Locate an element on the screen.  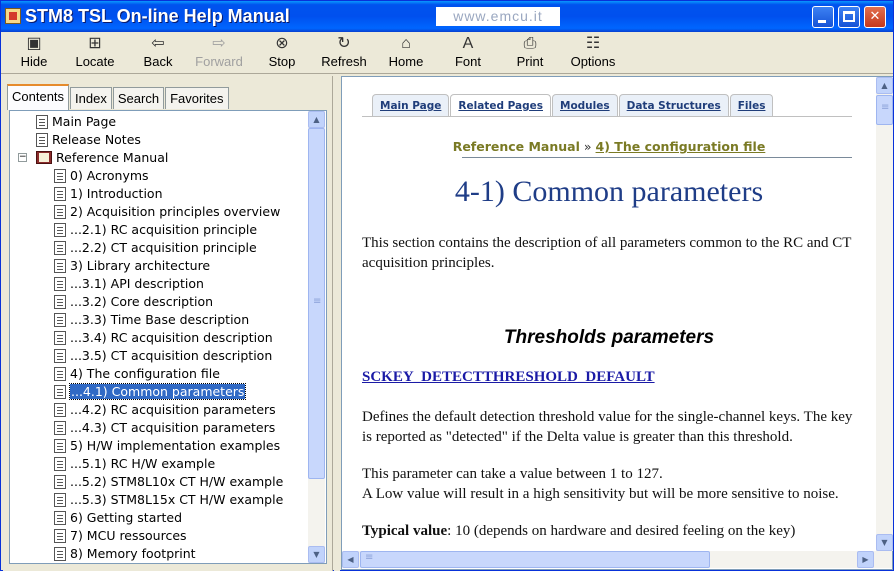
breadcrumb-current-link: 4) The configuration file is located at coordinates (681, 146).